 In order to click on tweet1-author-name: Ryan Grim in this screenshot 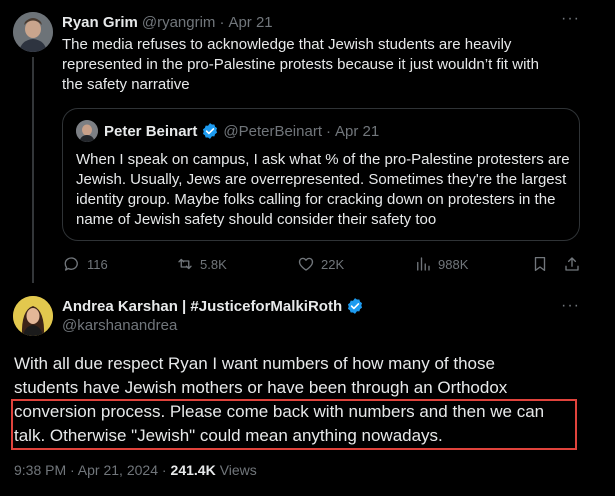, I will do `click(100, 22)`.